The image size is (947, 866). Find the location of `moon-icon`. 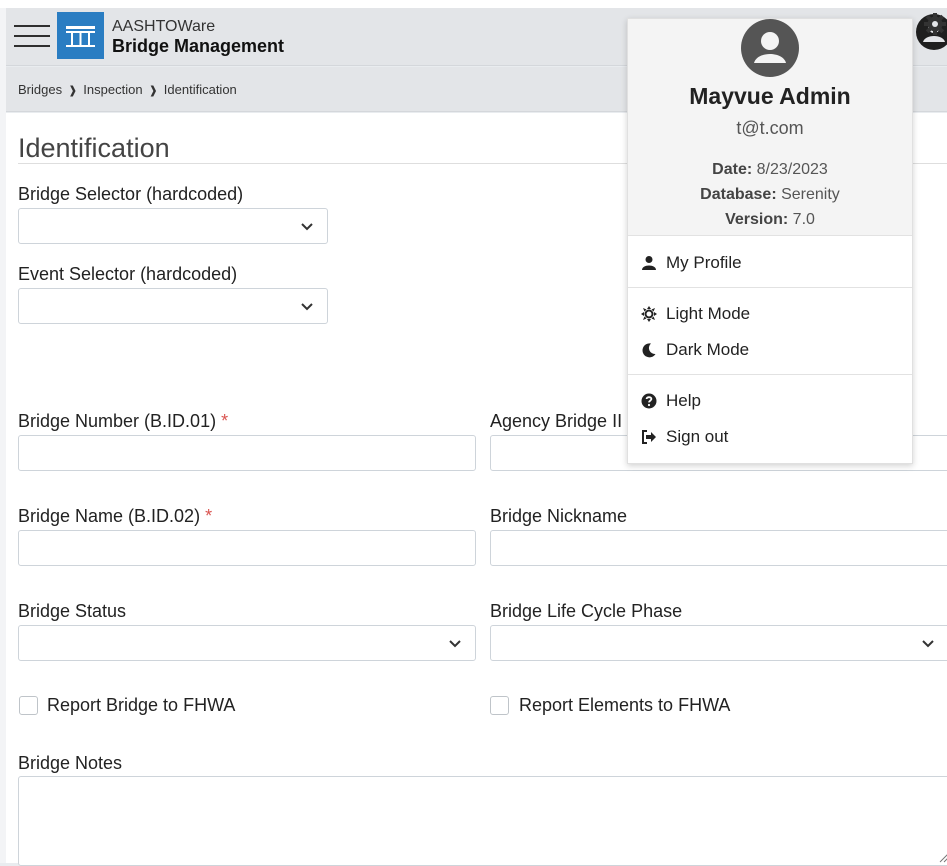

moon-icon is located at coordinates (649, 350).